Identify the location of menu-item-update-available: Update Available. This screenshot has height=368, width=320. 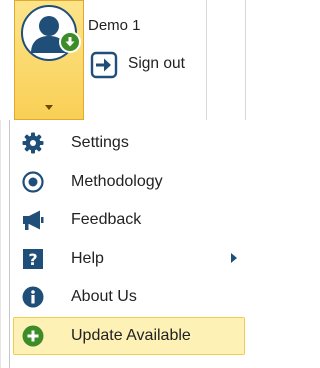
(129, 335).